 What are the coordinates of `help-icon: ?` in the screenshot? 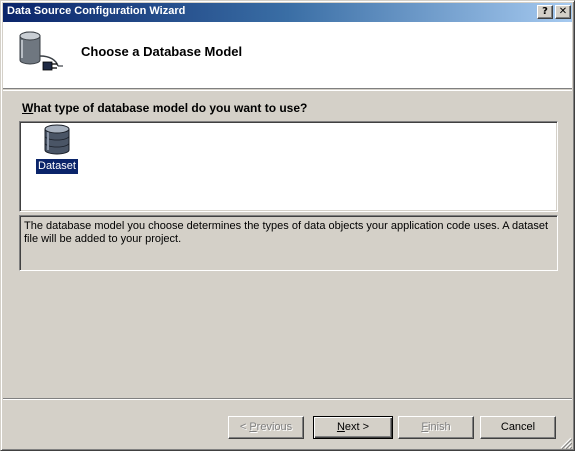 It's located at (545, 11).